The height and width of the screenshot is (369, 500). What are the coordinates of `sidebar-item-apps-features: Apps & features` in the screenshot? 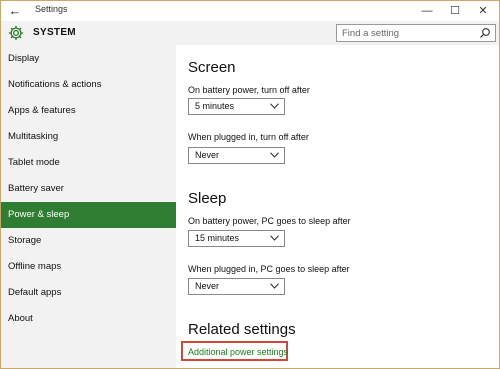 It's located at (88, 111).